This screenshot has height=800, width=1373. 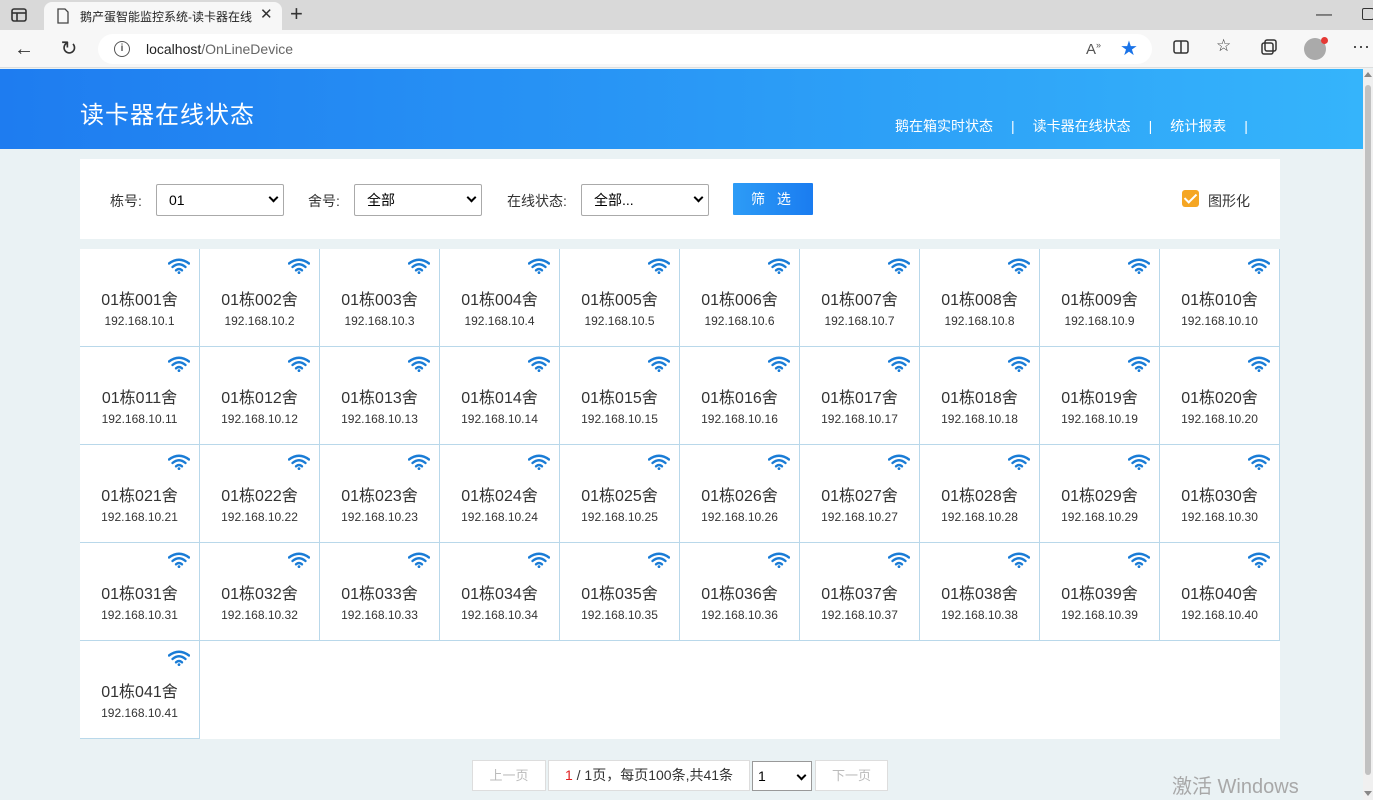 I want to click on back-icon: ←, so click(x=24, y=49).